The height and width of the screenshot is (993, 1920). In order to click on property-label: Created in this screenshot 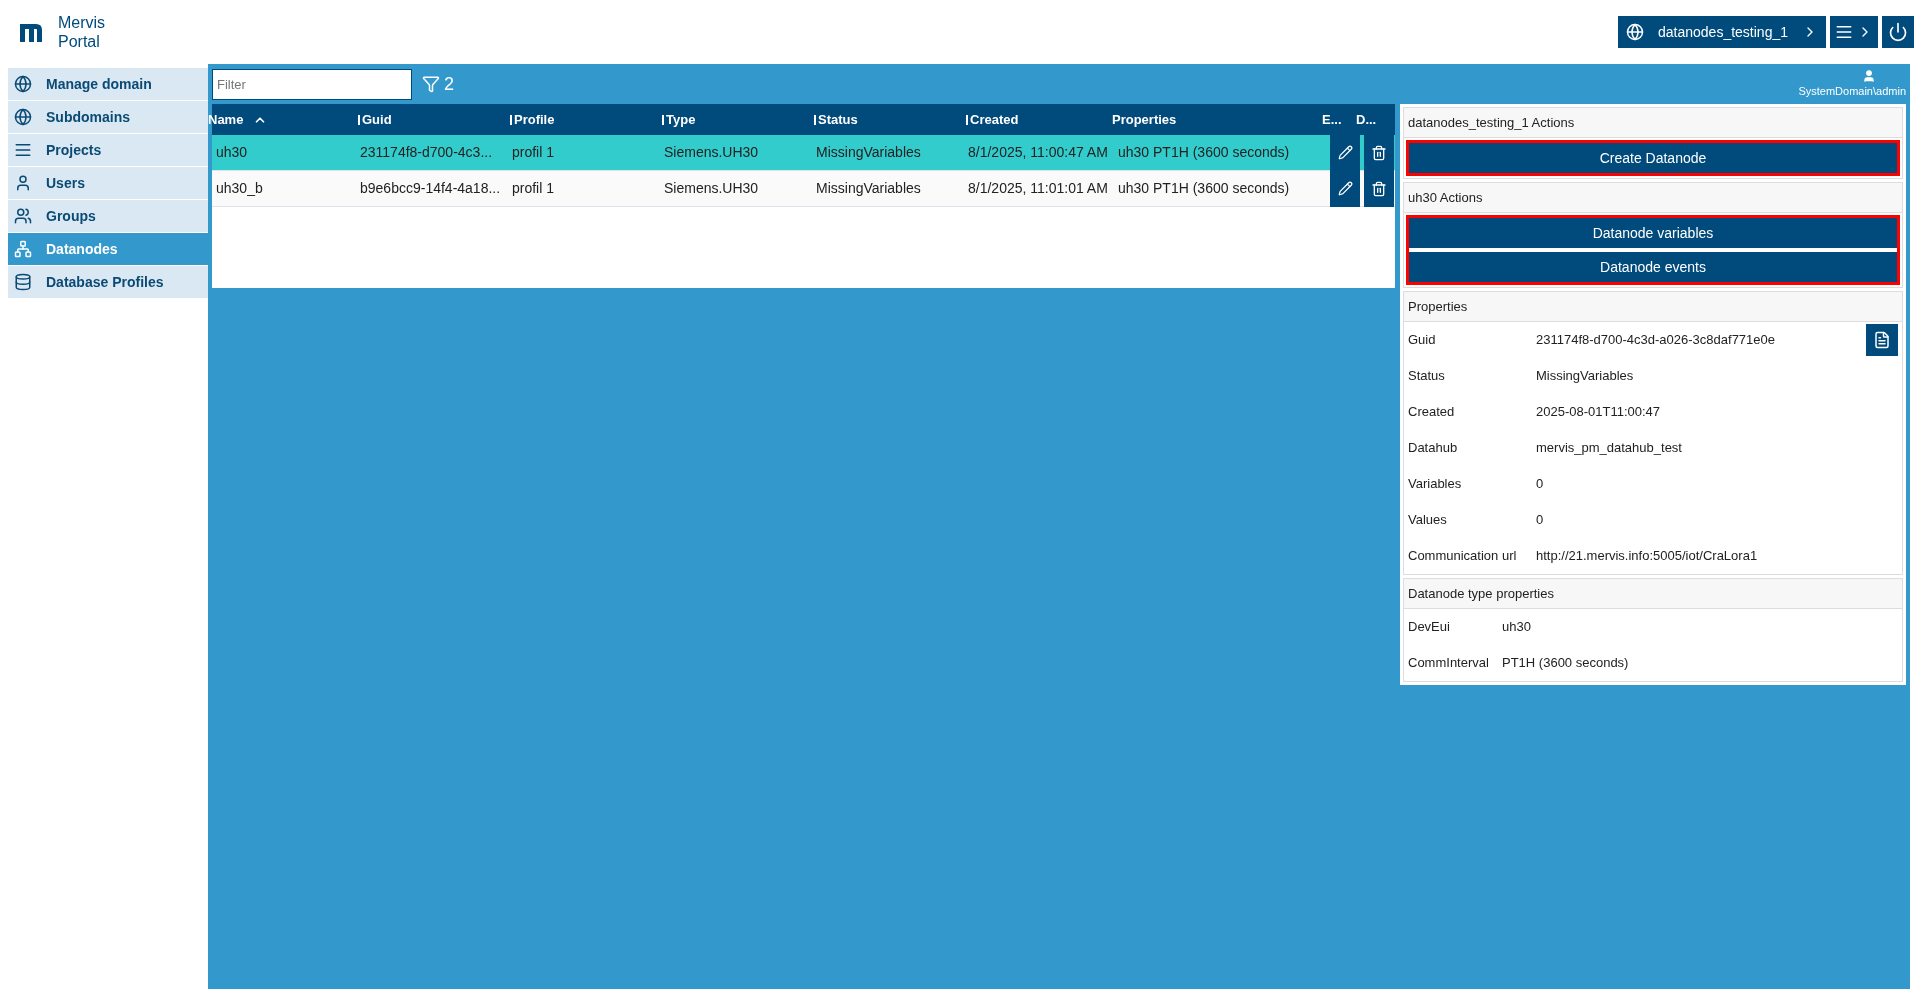, I will do `click(1432, 412)`.